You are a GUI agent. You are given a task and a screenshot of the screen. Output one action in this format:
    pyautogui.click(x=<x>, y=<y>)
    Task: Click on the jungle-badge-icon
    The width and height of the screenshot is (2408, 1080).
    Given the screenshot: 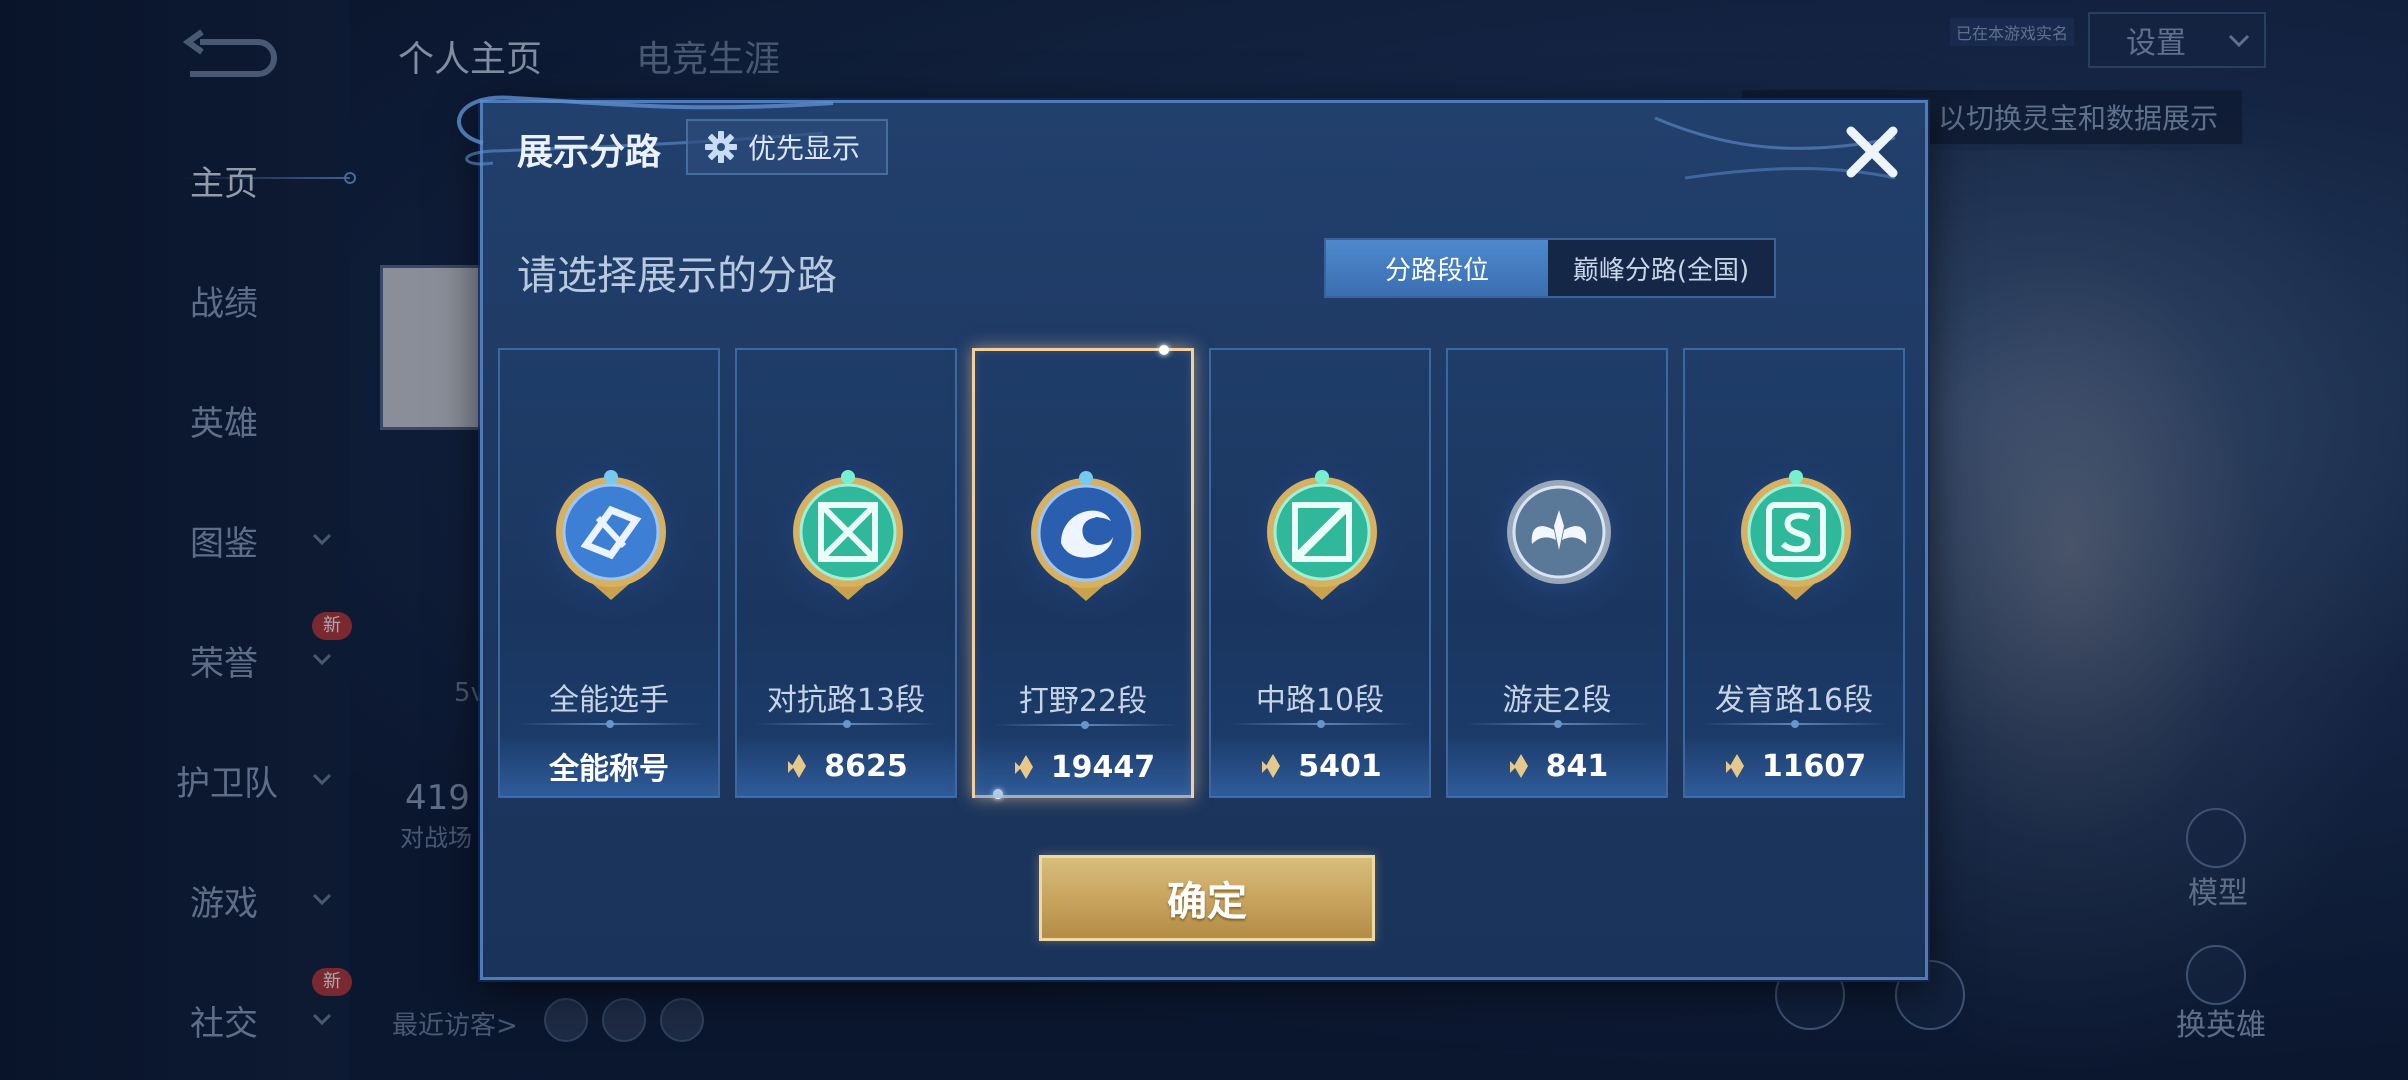 What is the action you would take?
    pyautogui.click(x=1086, y=536)
    